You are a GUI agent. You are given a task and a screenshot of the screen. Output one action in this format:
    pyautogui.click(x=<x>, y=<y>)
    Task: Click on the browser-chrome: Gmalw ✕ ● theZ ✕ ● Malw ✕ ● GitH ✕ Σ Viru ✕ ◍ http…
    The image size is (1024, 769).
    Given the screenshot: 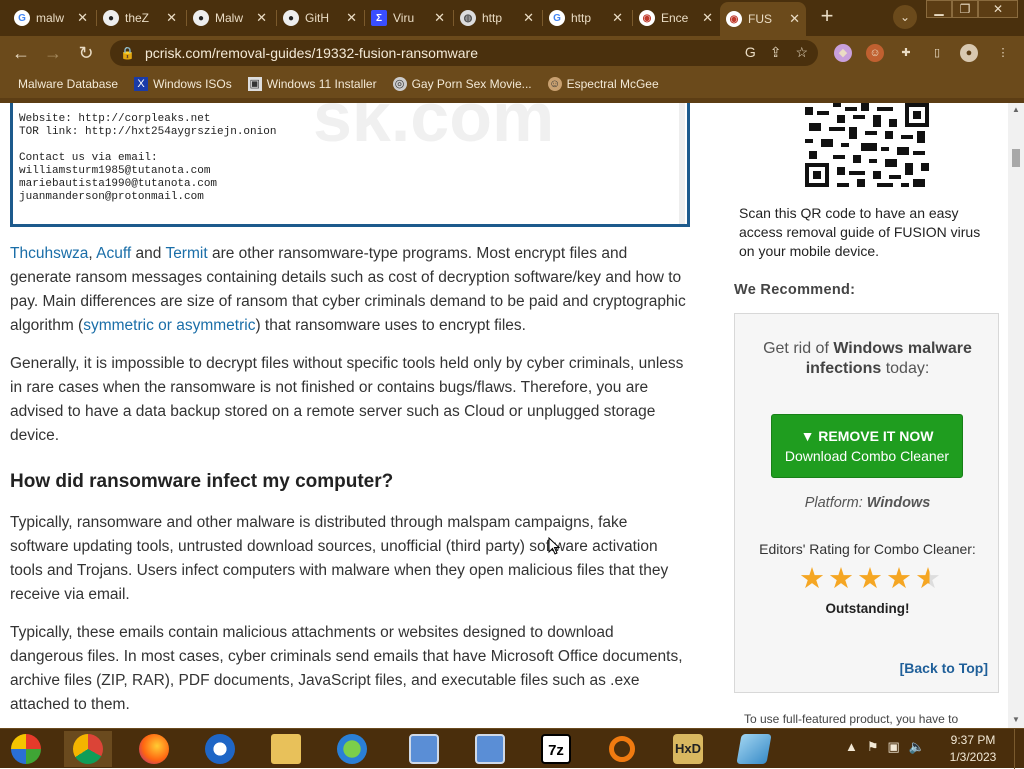 What is the action you would take?
    pyautogui.click(x=512, y=51)
    